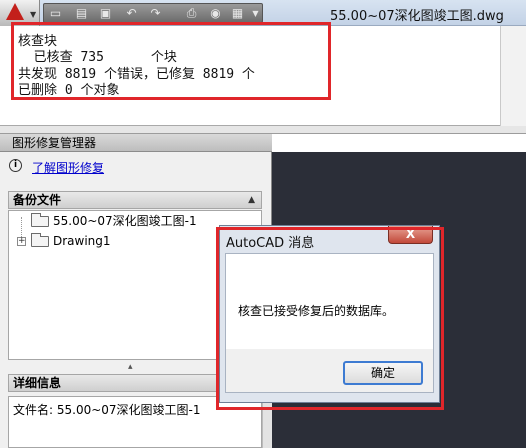  Describe the element at coordinates (40, 240) in the screenshot. I see `folder-icon` at that location.